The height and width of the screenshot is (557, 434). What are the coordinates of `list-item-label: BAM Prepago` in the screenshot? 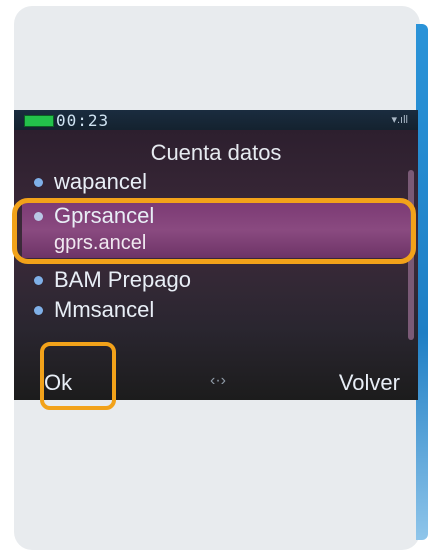 It's located at (122, 279).